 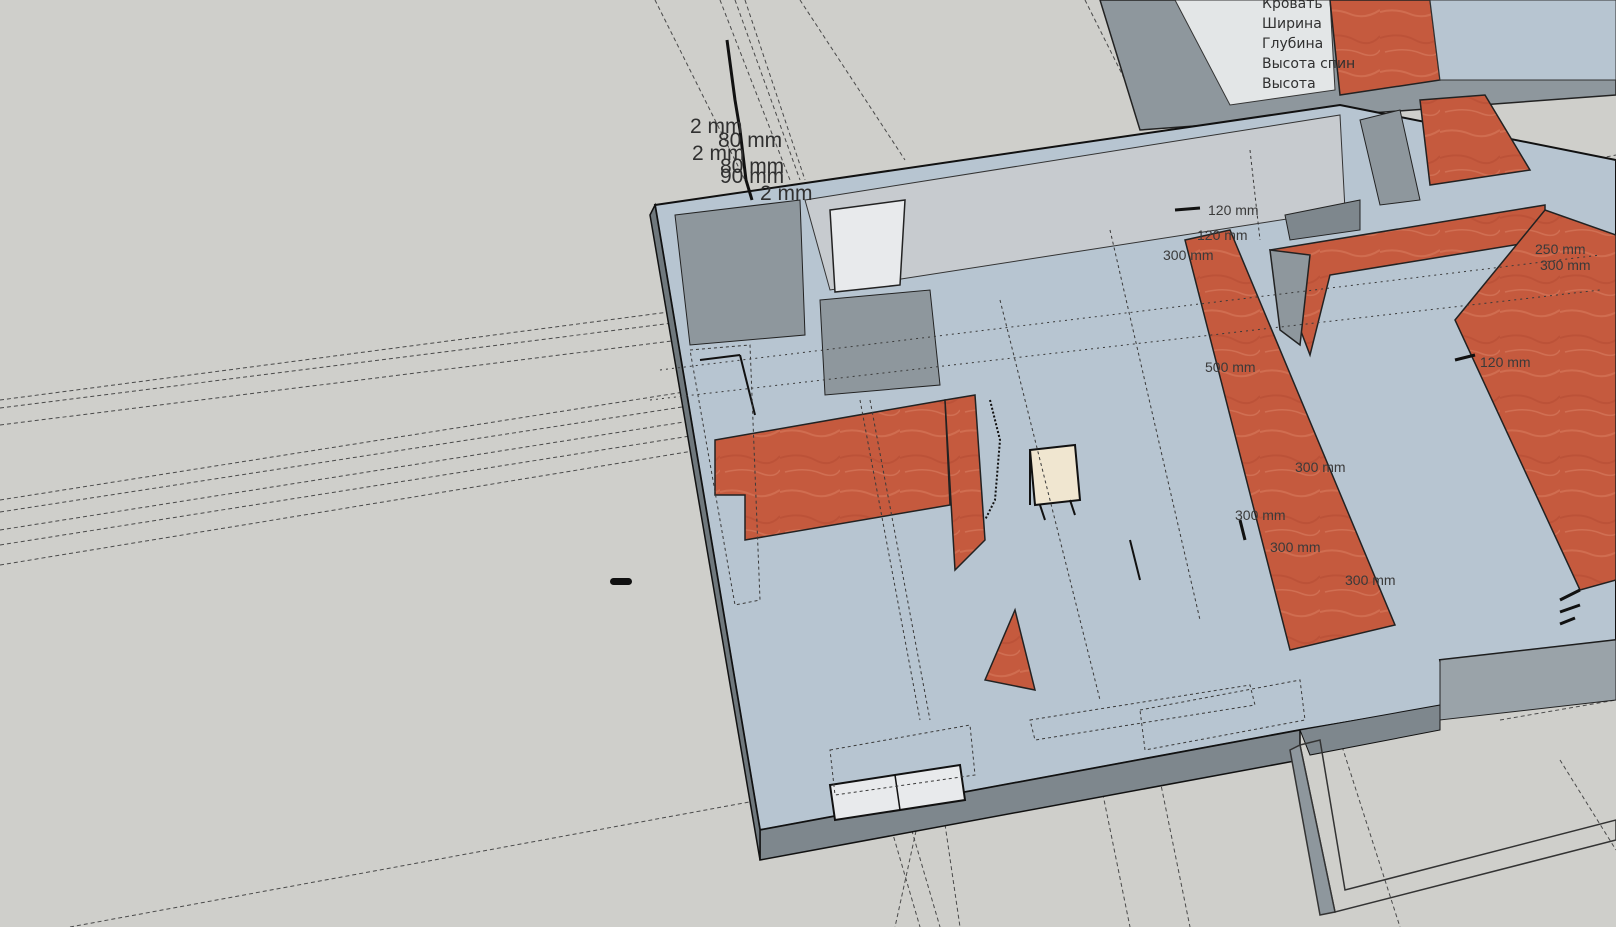 What do you see at coordinates (1289, 84) in the screenshot?
I see `property-label: Высота` at bounding box center [1289, 84].